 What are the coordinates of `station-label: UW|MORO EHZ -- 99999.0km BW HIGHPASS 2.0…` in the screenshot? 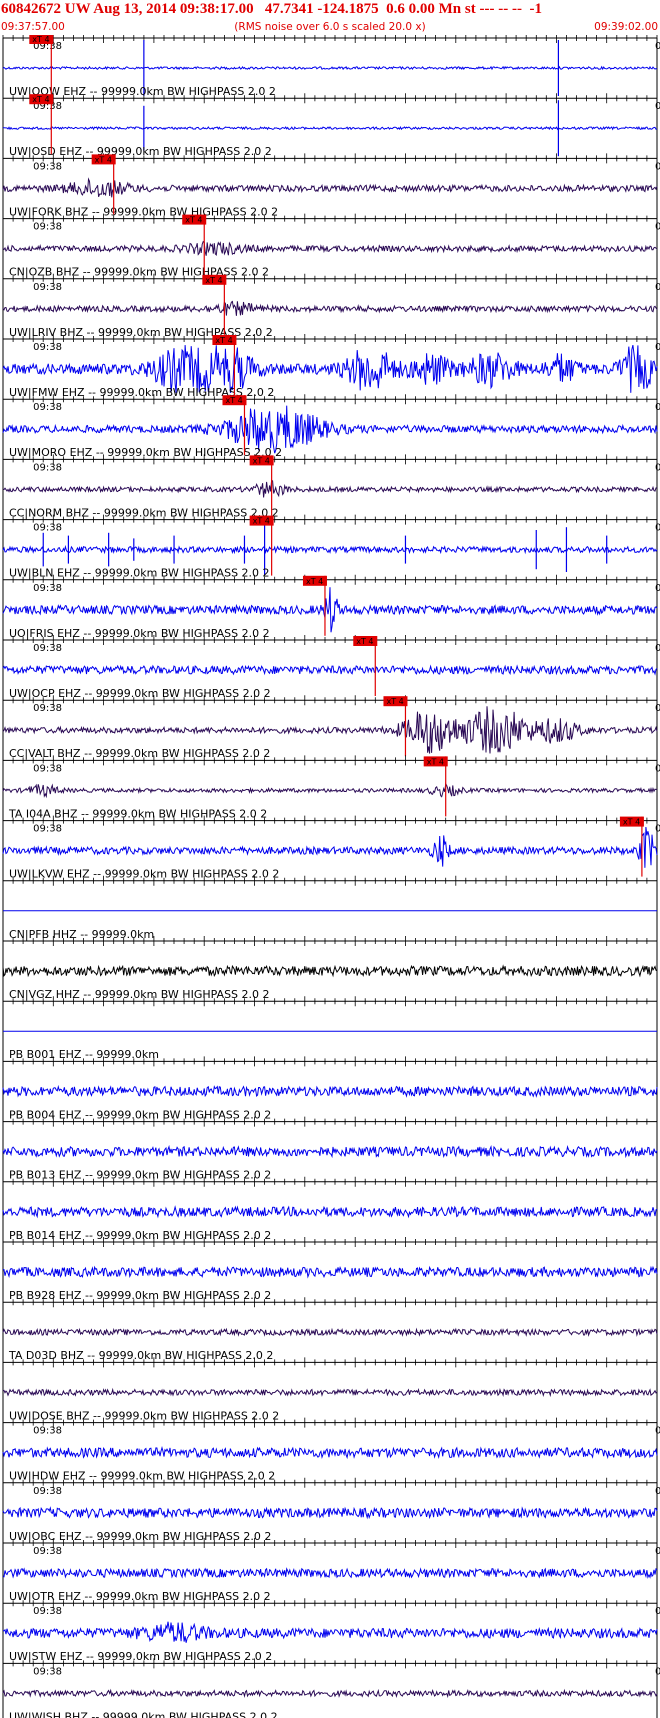 It's located at (145, 452).